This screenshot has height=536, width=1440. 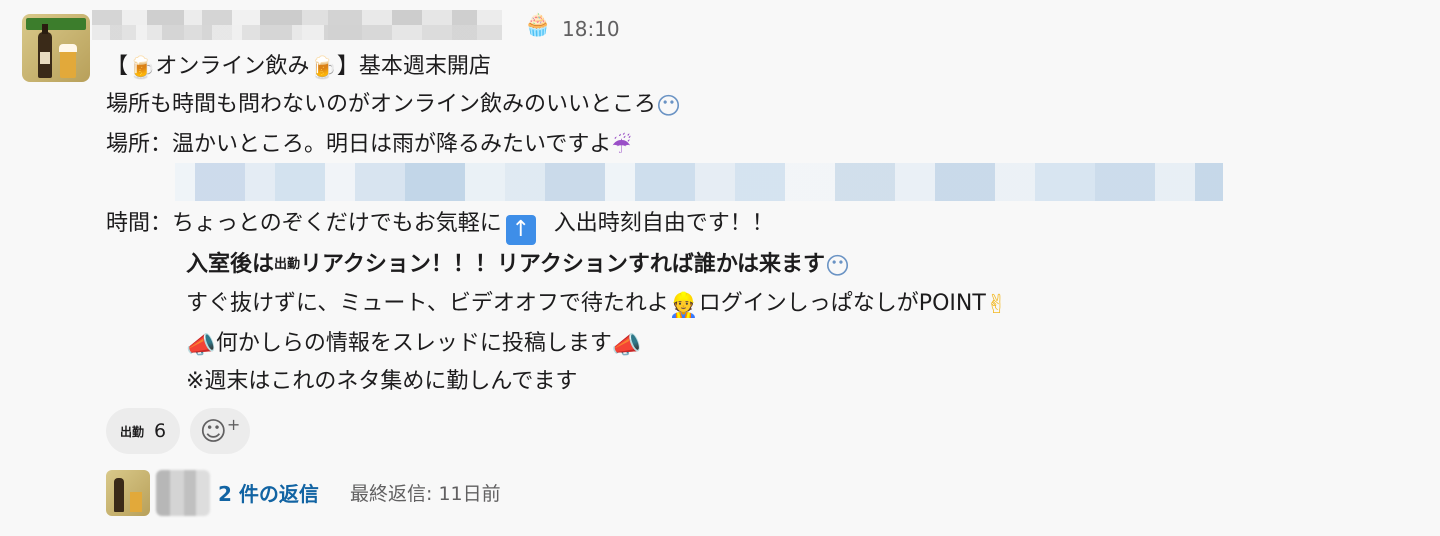 I want to click on reply-count-link: 2 件の返信, so click(x=268, y=494).